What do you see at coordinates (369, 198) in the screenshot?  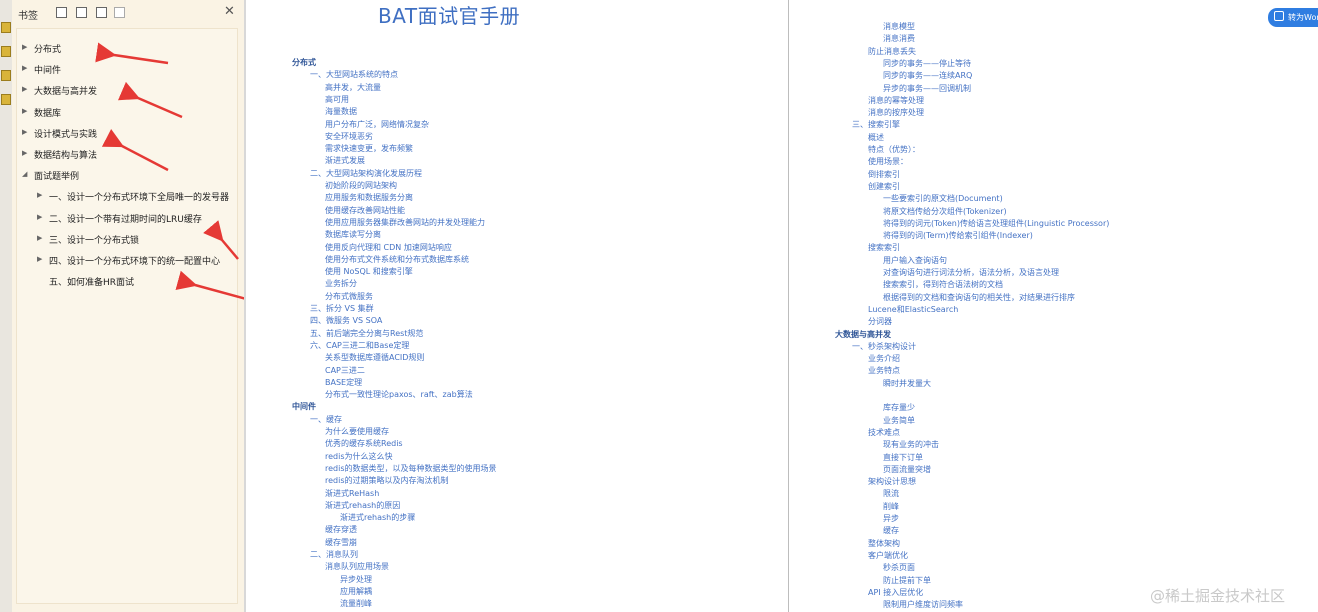 I see `document-outline-line: 应用服务和数据服务分离` at bounding box center [369, 198].